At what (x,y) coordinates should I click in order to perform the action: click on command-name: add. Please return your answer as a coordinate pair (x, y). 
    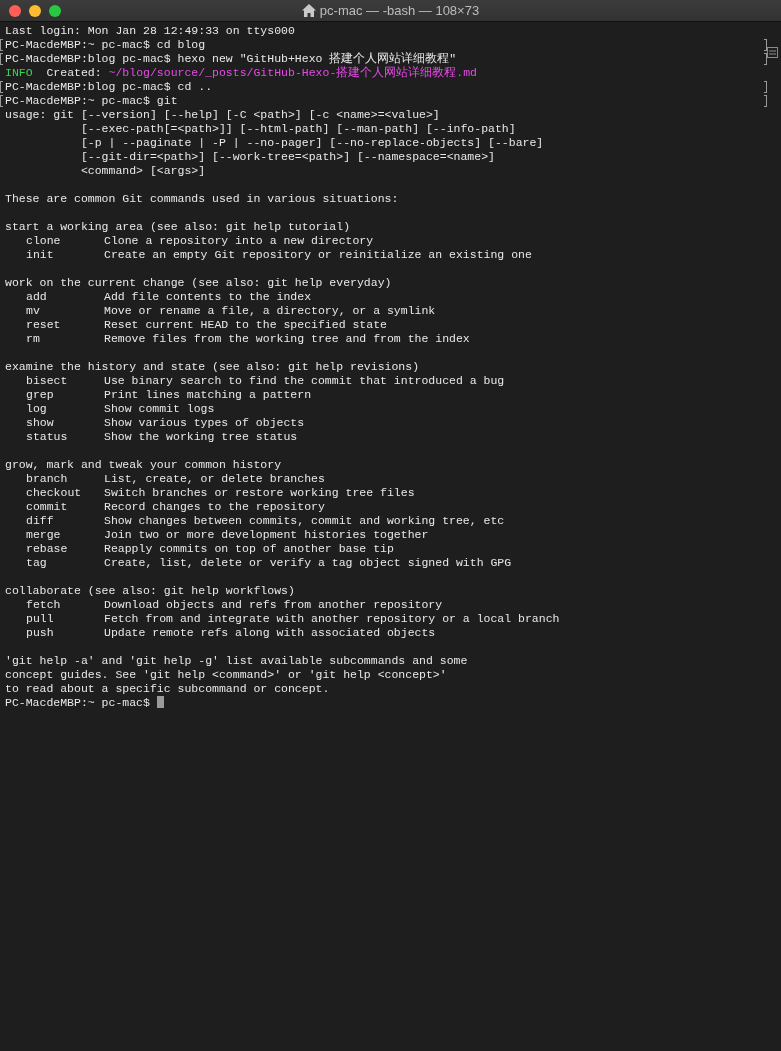
    Looking at the image, I should click on (36, 297).